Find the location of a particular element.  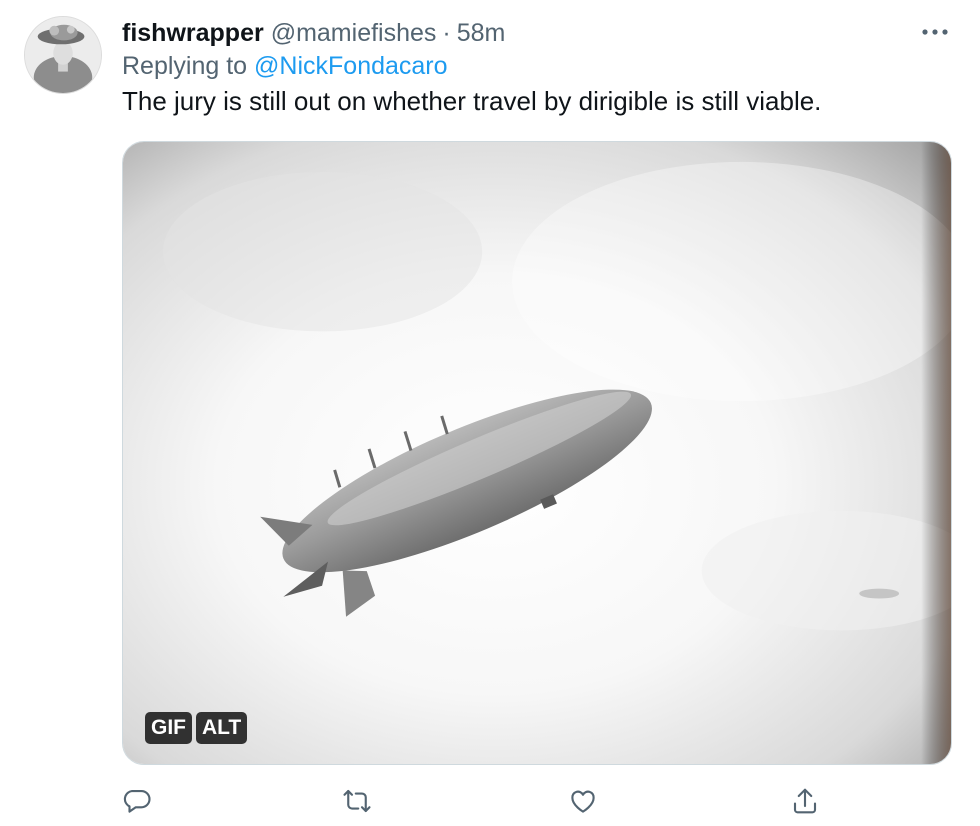

tweet-header: fishwrapper @mamiefishes · 58m is located at coordinates (521, 33).